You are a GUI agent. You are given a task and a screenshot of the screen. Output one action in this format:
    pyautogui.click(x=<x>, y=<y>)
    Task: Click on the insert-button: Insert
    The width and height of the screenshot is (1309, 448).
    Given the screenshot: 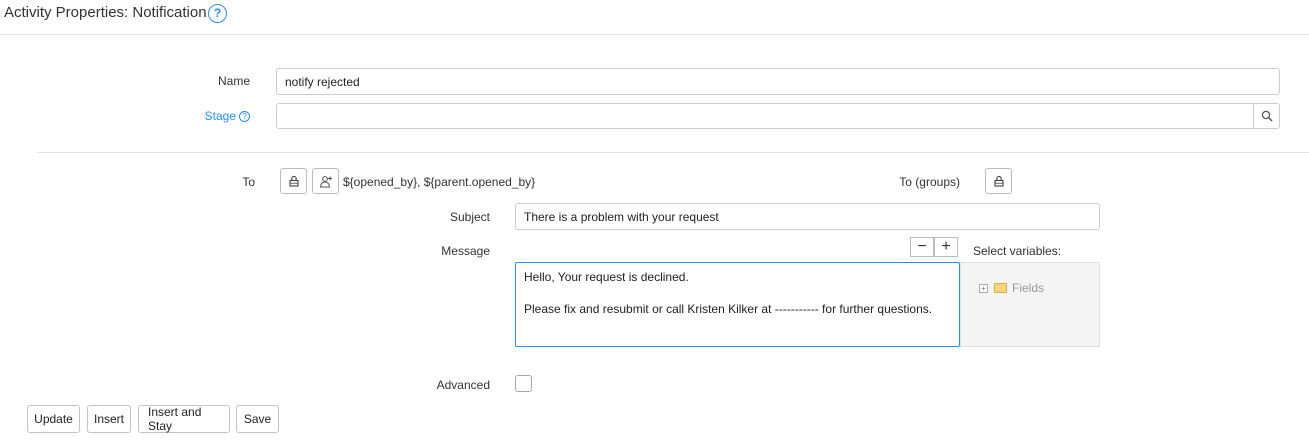 What is the action you would take?
    pyautogui.click(x=109, y=419)
    